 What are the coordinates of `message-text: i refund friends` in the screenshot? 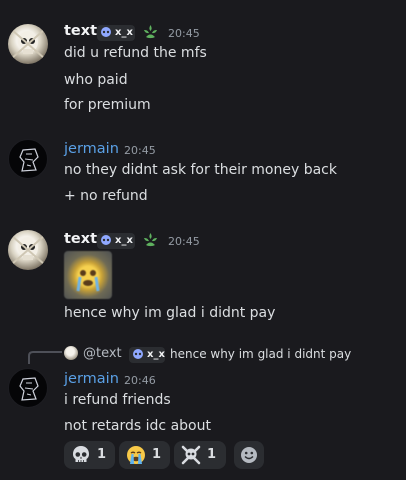 It's located at (117, 400).